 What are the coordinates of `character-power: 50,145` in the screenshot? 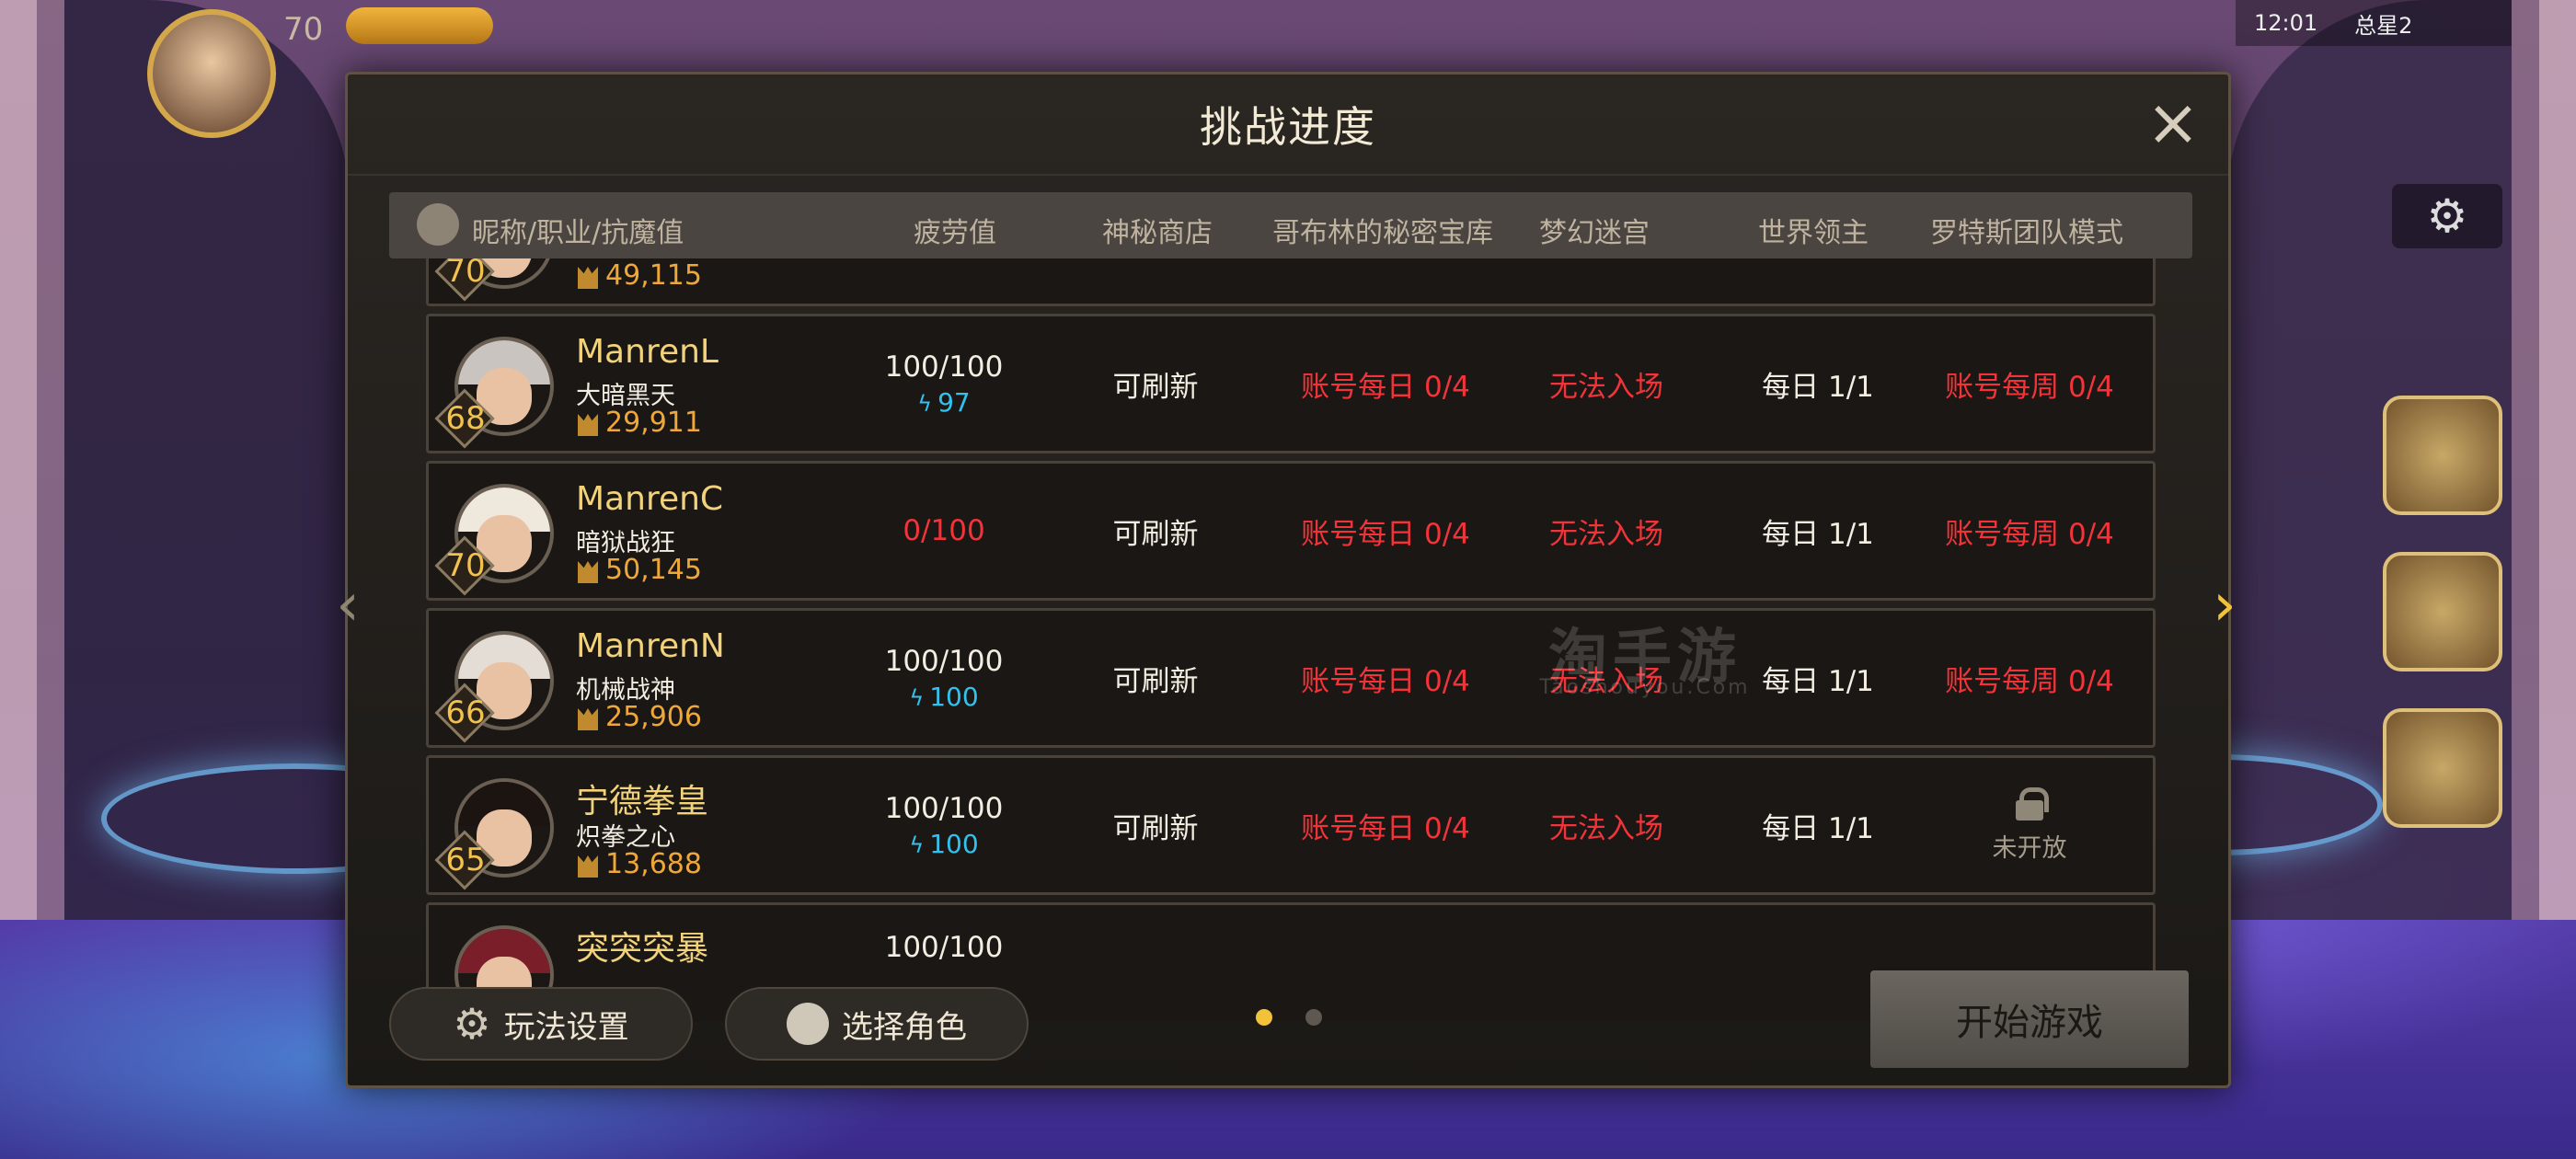 It's located at (653, 570).